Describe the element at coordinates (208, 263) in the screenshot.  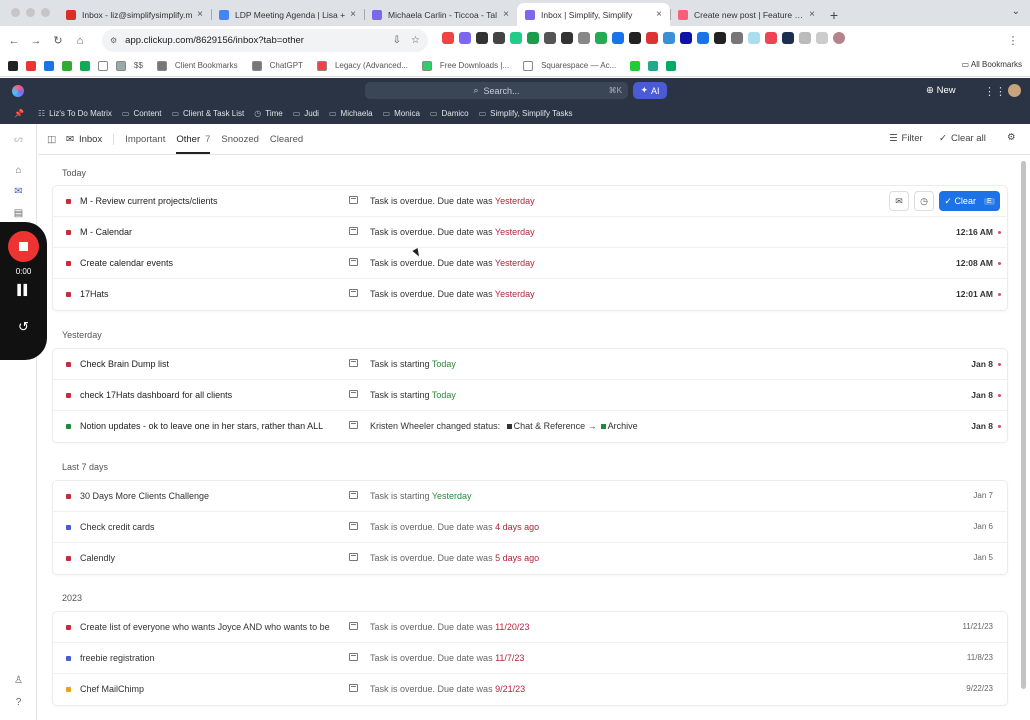
I see `task-name: Create calendar events` at that location.